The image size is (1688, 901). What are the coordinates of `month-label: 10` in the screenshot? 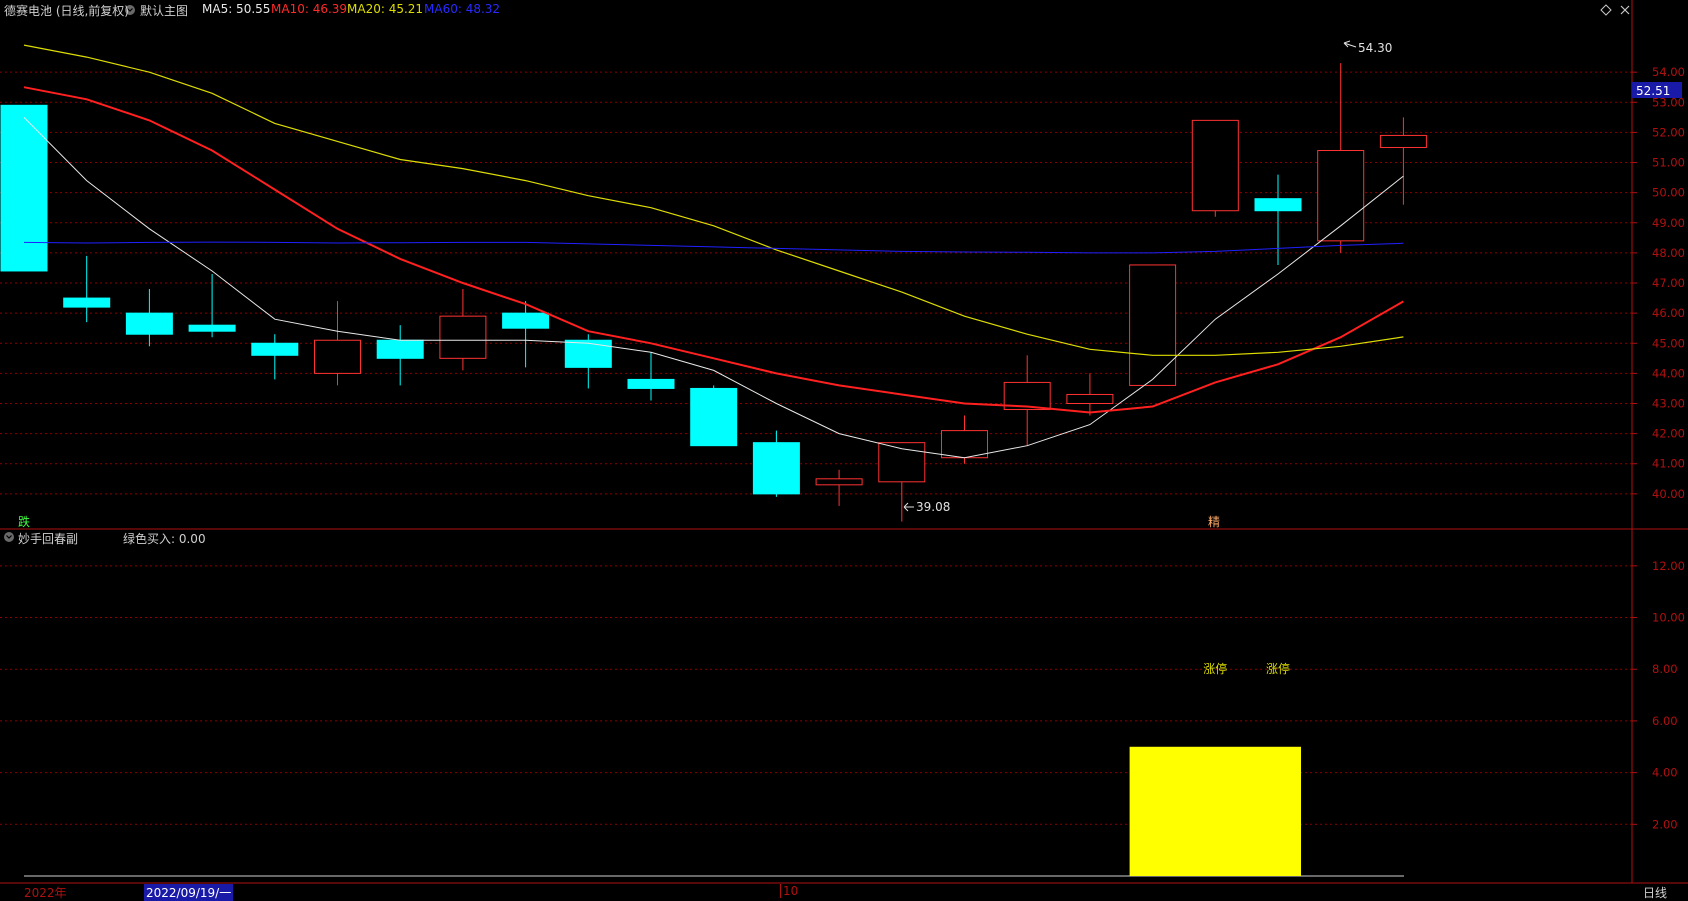 It's located at (789, 891).